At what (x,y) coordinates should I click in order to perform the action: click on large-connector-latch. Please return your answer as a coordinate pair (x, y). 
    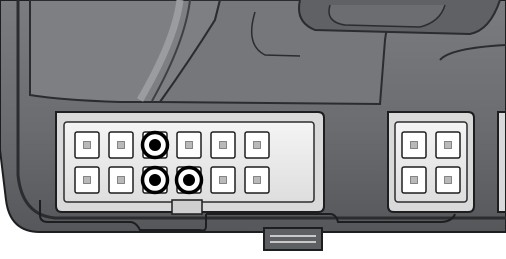
    Looking at the image, I should click on (187, 207).